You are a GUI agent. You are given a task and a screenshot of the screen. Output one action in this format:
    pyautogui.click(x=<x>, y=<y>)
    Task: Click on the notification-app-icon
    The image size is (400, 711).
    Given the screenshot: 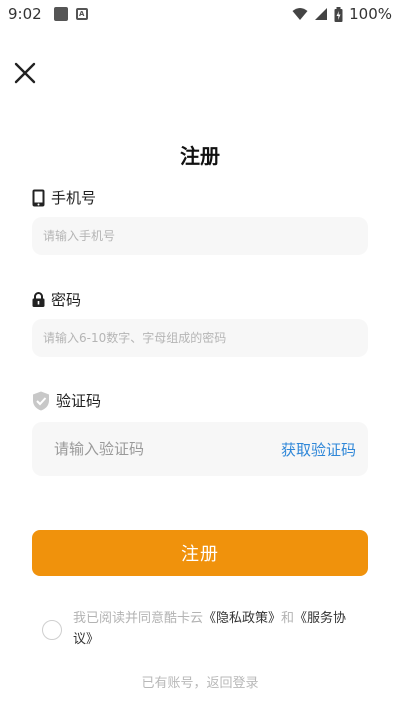 What is the action you would take?
    pyautogui.click(x=60, y=14)
    